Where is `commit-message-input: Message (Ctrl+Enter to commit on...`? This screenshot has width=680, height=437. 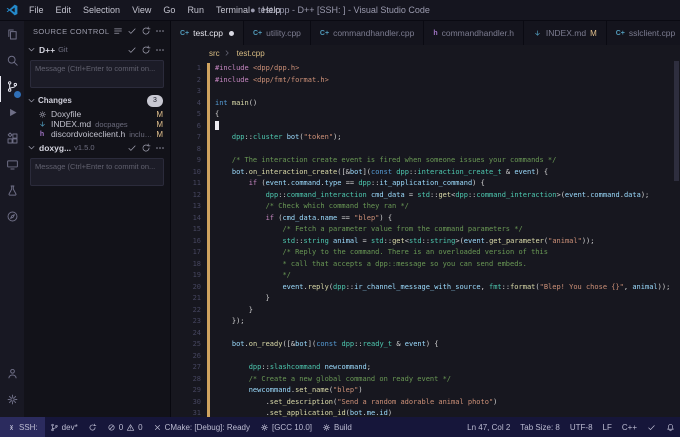
commit-message-input: Message (Ctrl+Enter to commit on... is located at coordinates (97, 74).